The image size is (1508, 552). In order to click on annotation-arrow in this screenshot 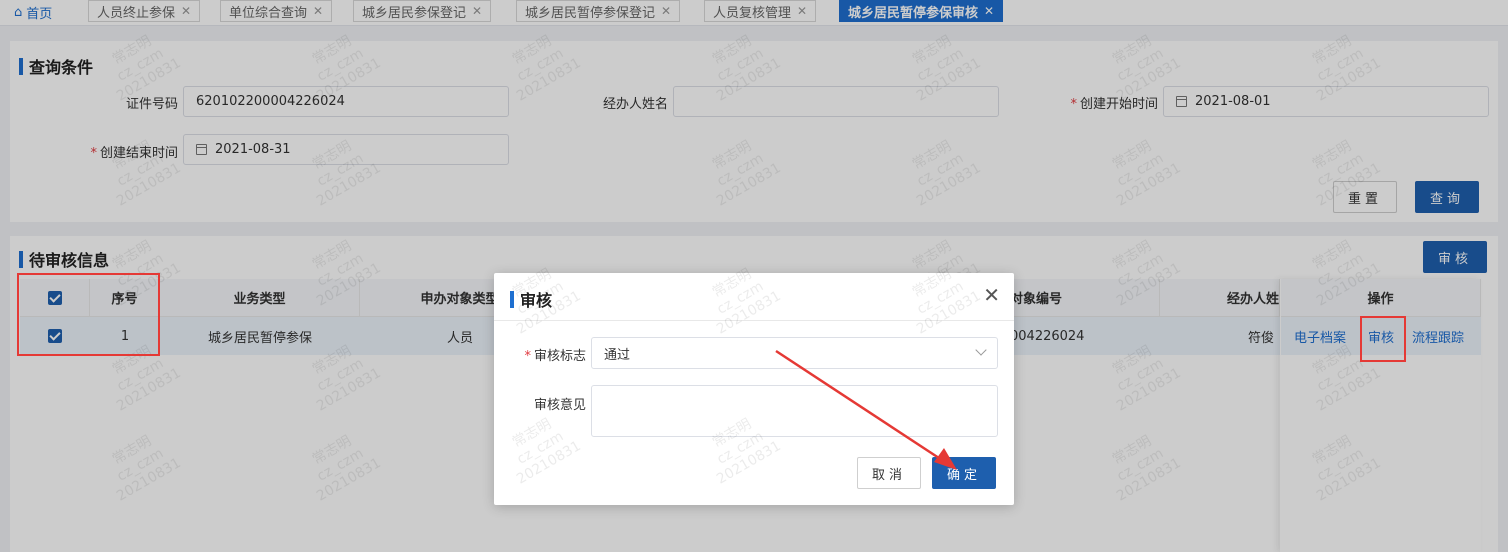, I will do `click(866, 409)`.